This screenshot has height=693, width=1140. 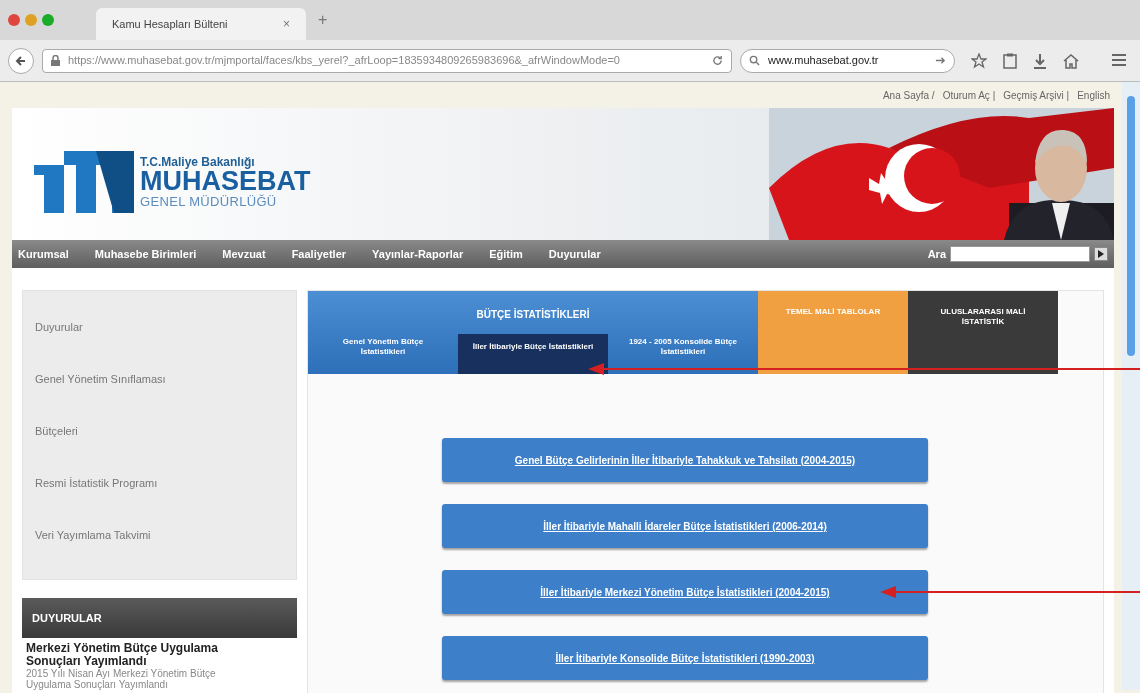 I want to click on nav-link: Mevzuat, so click(x=244, y=254).